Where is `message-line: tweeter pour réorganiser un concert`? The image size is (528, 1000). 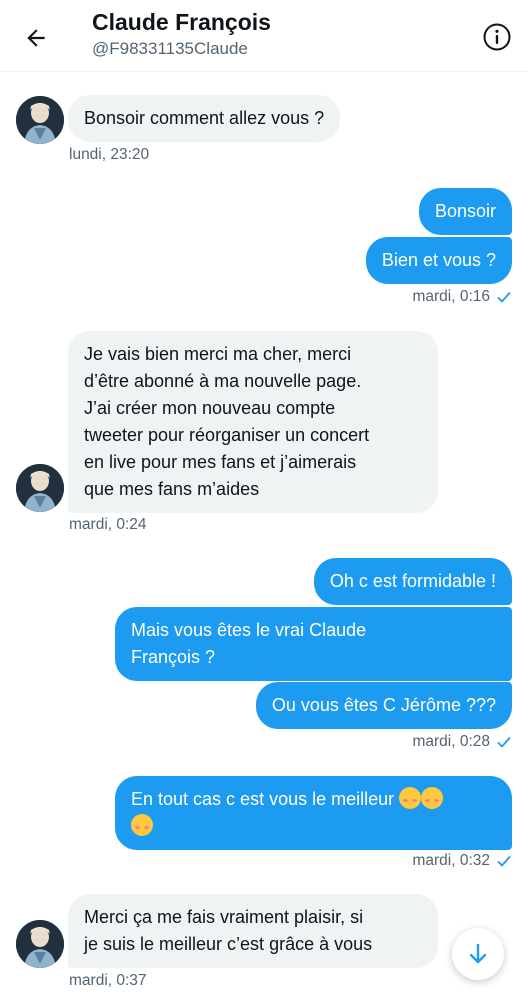 message-line: tweeter pour réorganiser un concert is located at coordinates (227, 435).